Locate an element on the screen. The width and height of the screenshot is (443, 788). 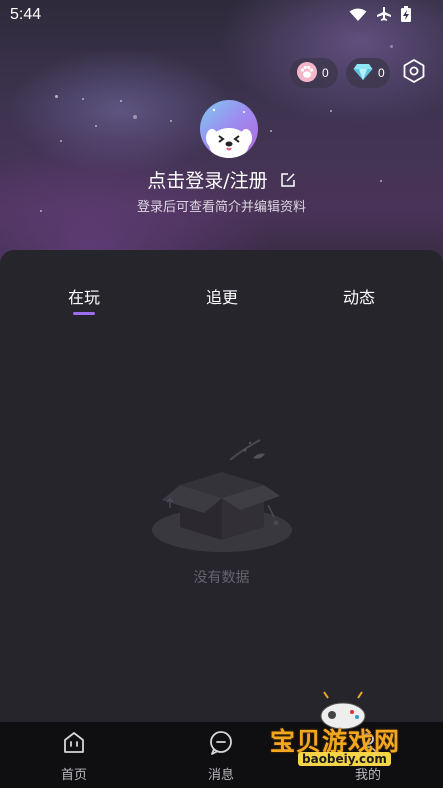
diamond-icon is located at coordinates (363, 73).